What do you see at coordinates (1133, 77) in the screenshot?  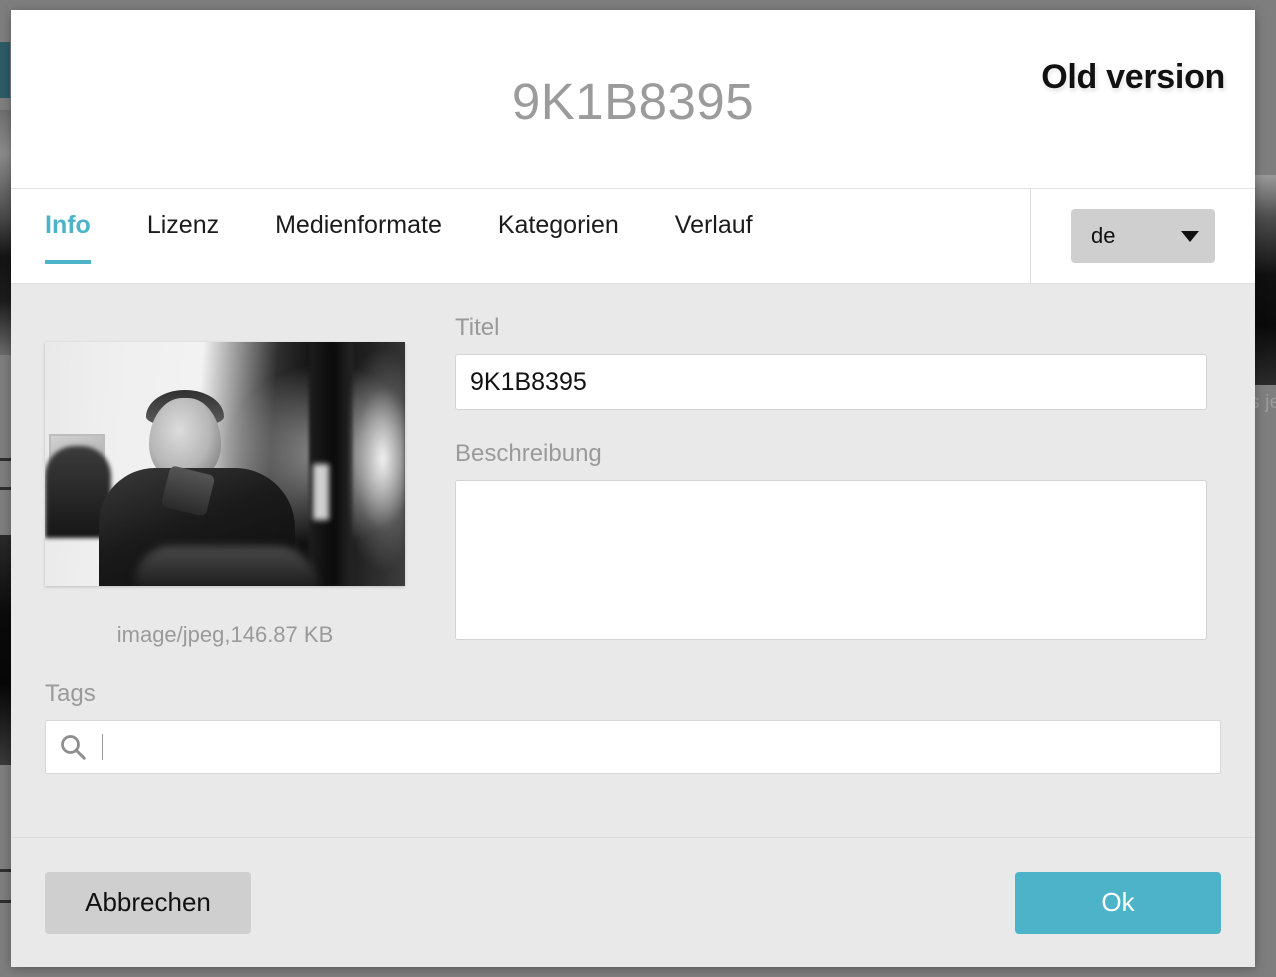 I see `old-version-badge: Old version` at bounding box center [1133, 77].